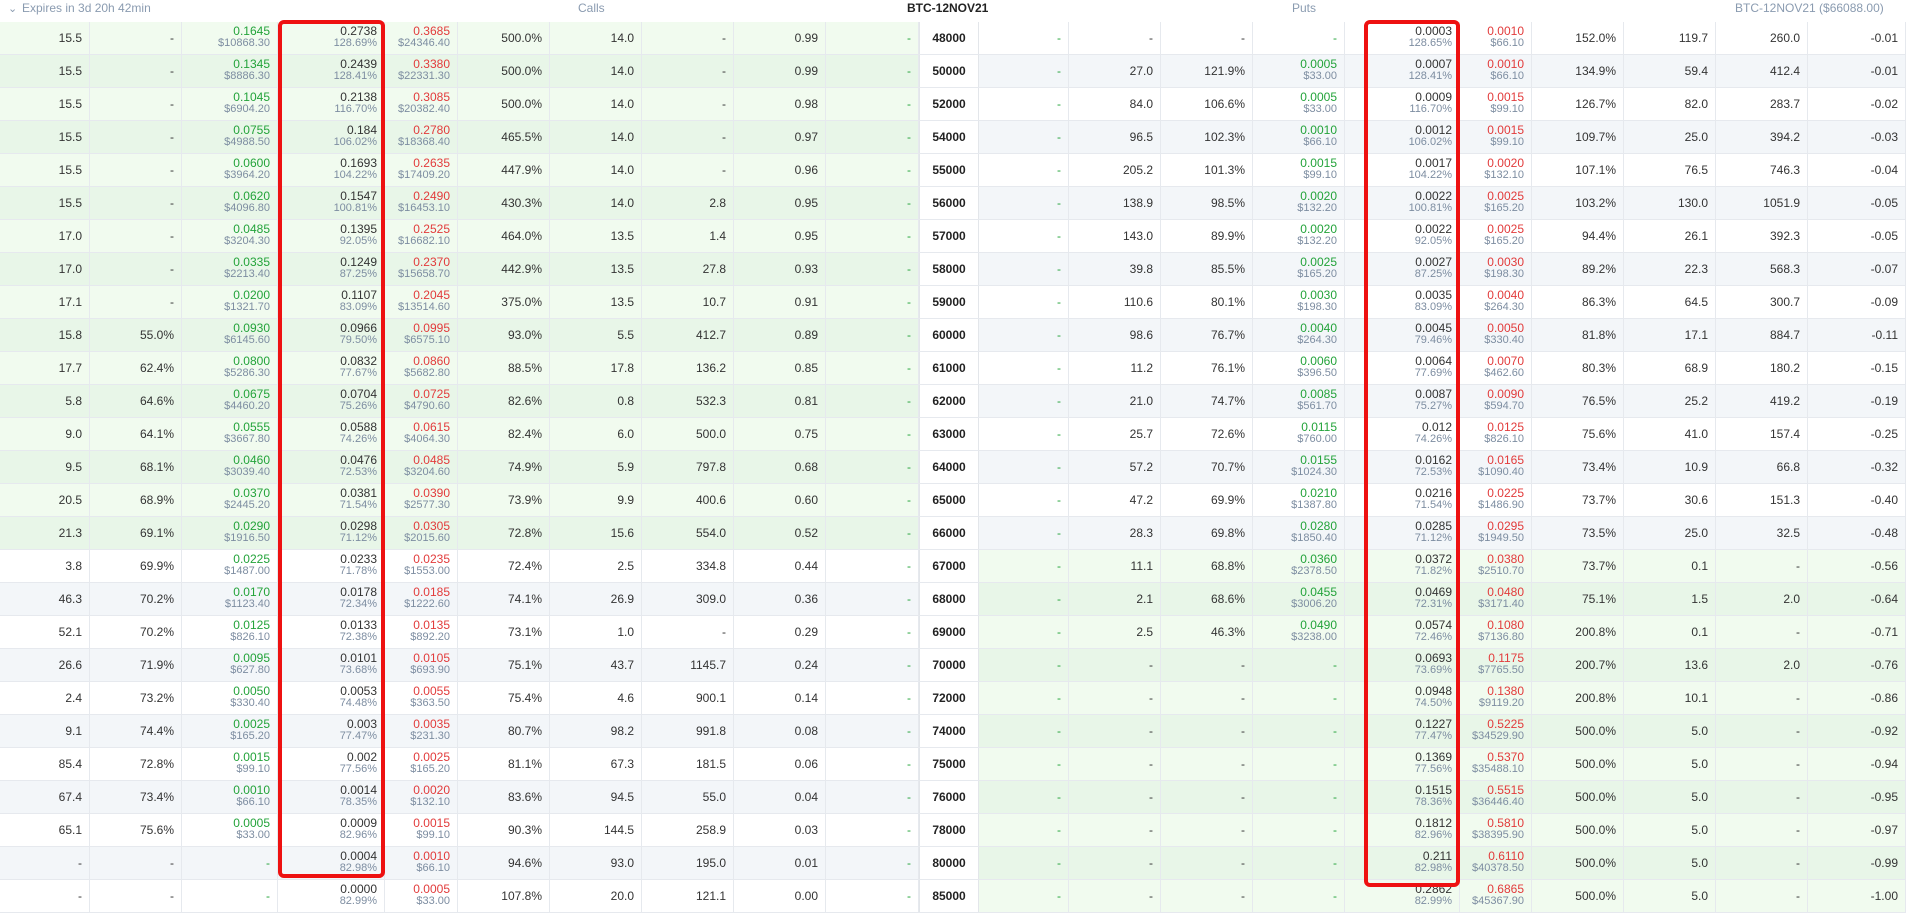 The image size is (1906, 913). What do you see at coordinates (1670, 269) in the screenshot?
I see `put-ask-size-cell: 22.3` at bounding box center [1670, 269].